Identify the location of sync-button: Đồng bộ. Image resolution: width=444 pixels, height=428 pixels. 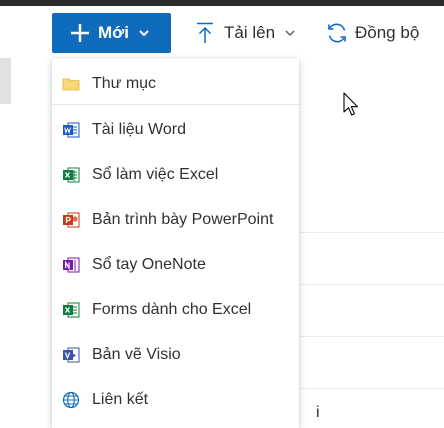
(372, 33).